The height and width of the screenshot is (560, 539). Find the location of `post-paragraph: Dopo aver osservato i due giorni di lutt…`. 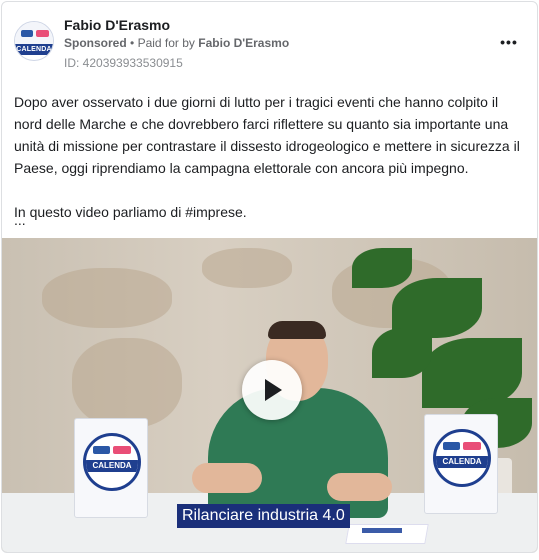

post-paragraph: Dopo aver osservato i due giorni di lutt… is located at coordinates (267, 135).